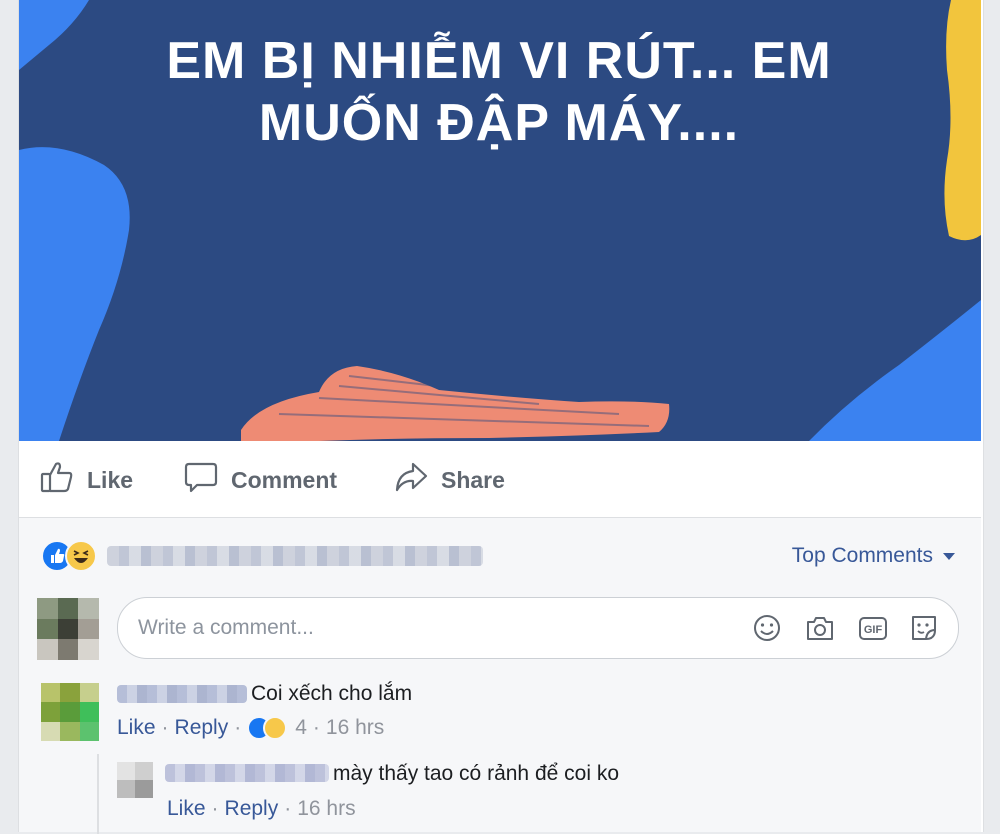 The width and height of the screenshot is (1000, 834). What do you see at coordinates (301, 728) in the screenshot?
I see `reaction-count: 4` at bounding box center [301, 728].